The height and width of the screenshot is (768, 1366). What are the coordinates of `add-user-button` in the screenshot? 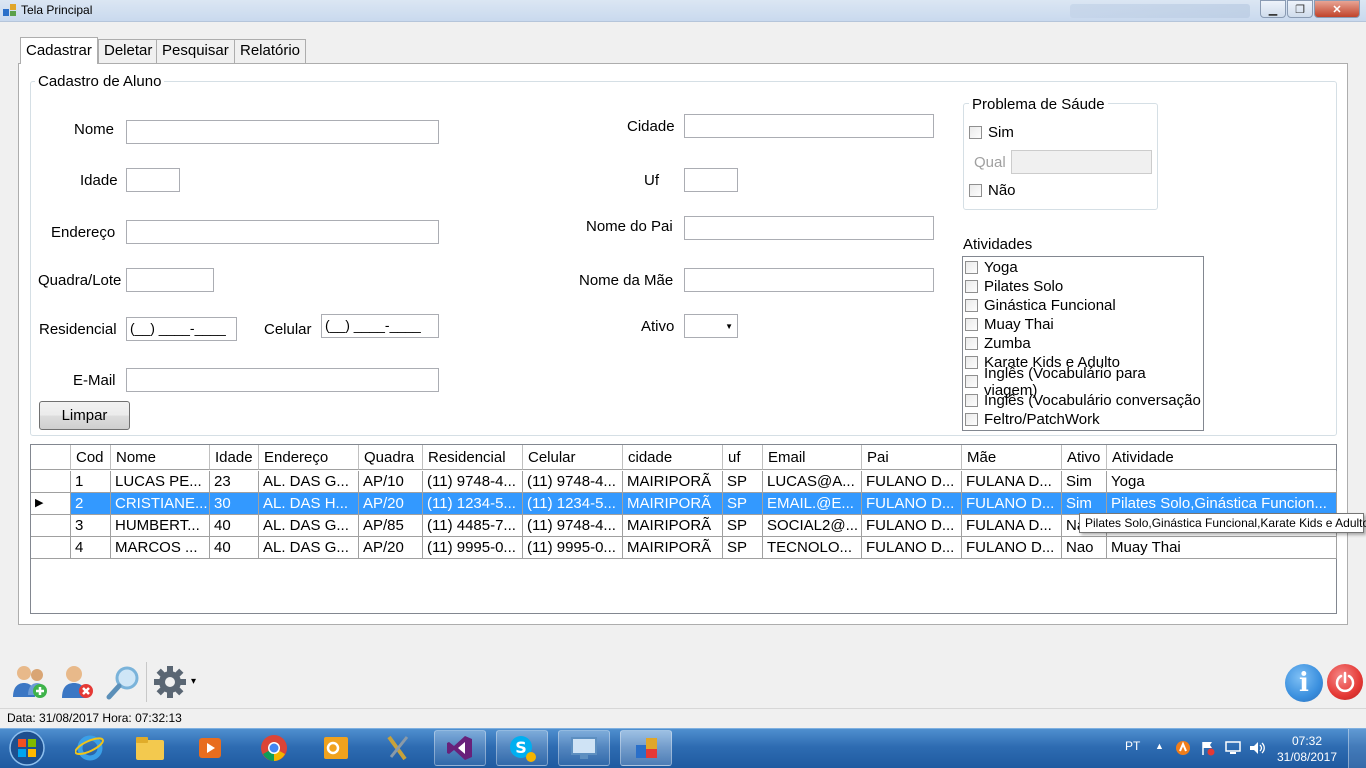 It's located at (30, 682).